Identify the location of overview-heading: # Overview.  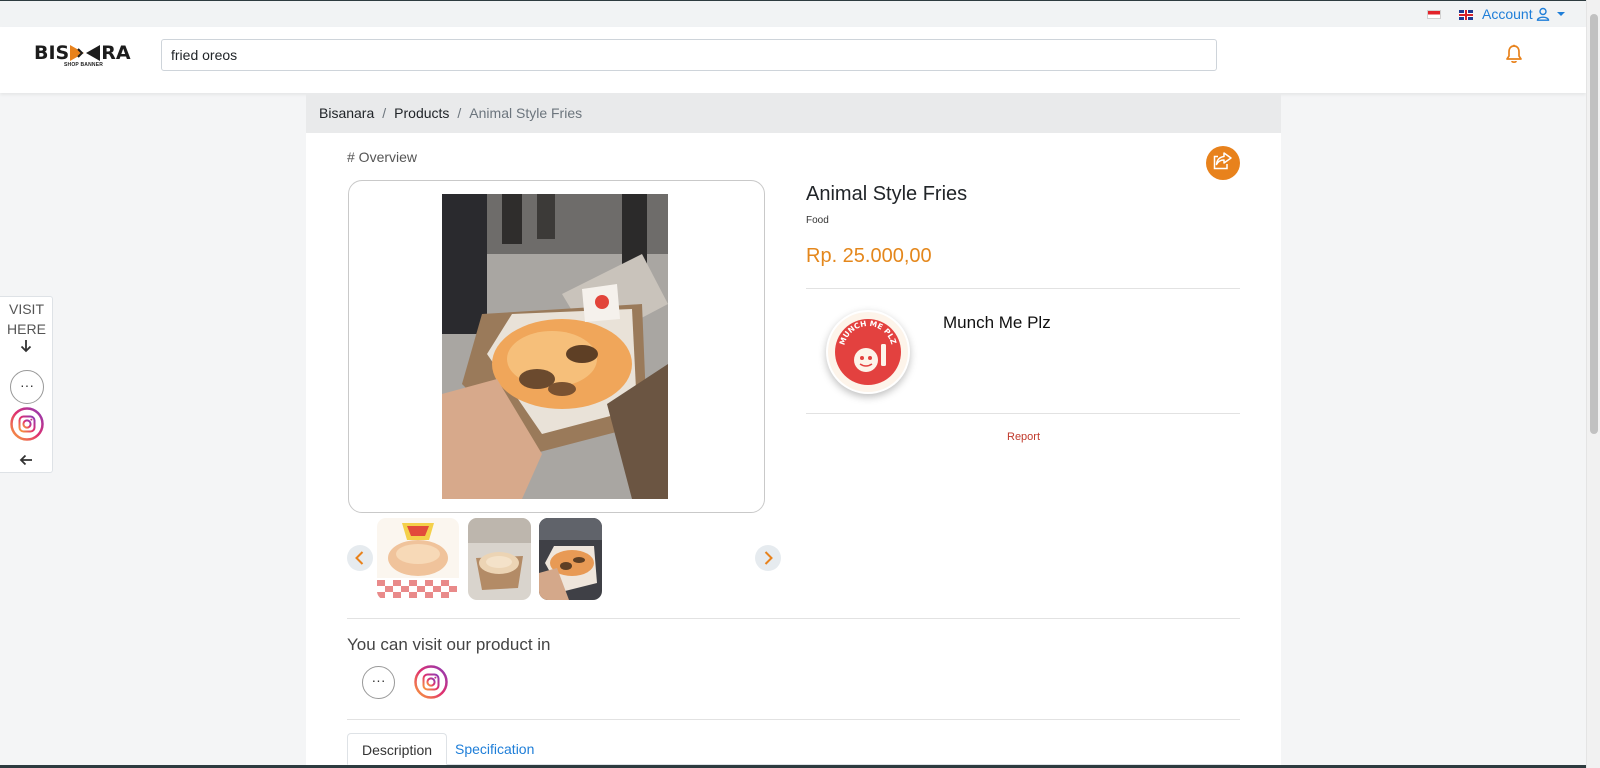
(382, 157).